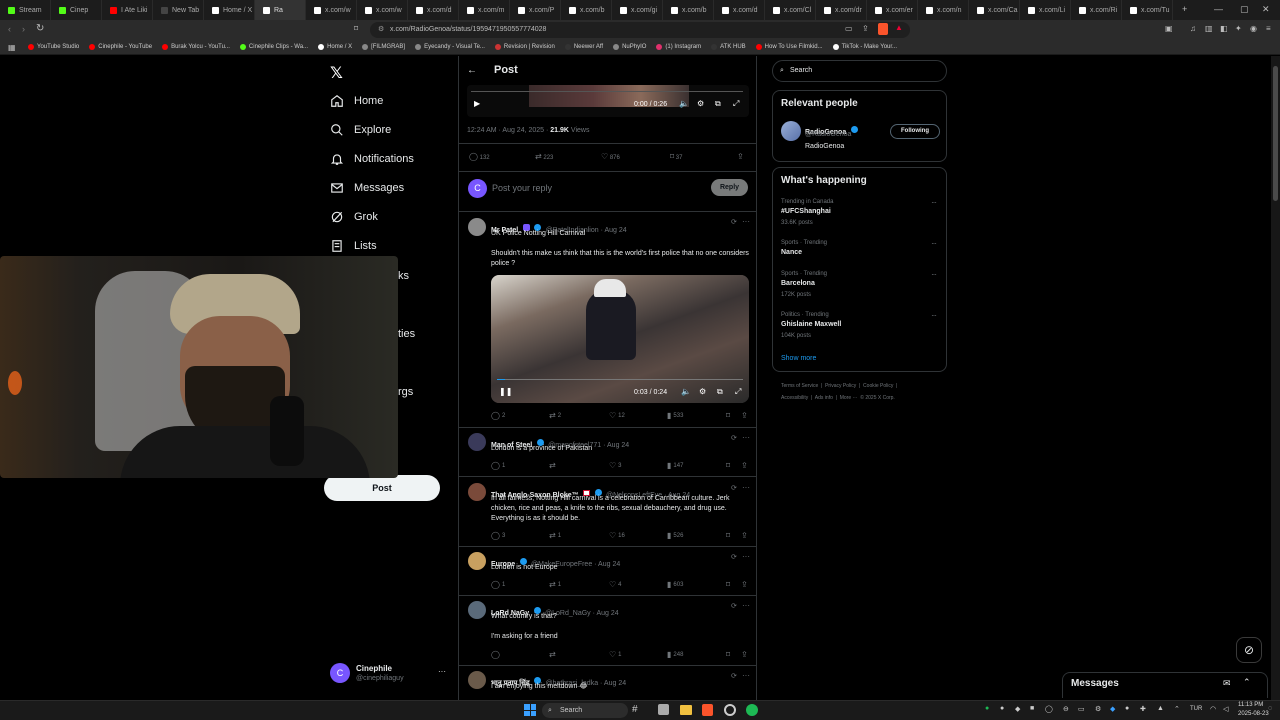 The height and width of the screenshot is (720, 1280). Describe the element at coordinates (335, 47) in the screenshot. I see `bookmark-item: Home / X` at that location.